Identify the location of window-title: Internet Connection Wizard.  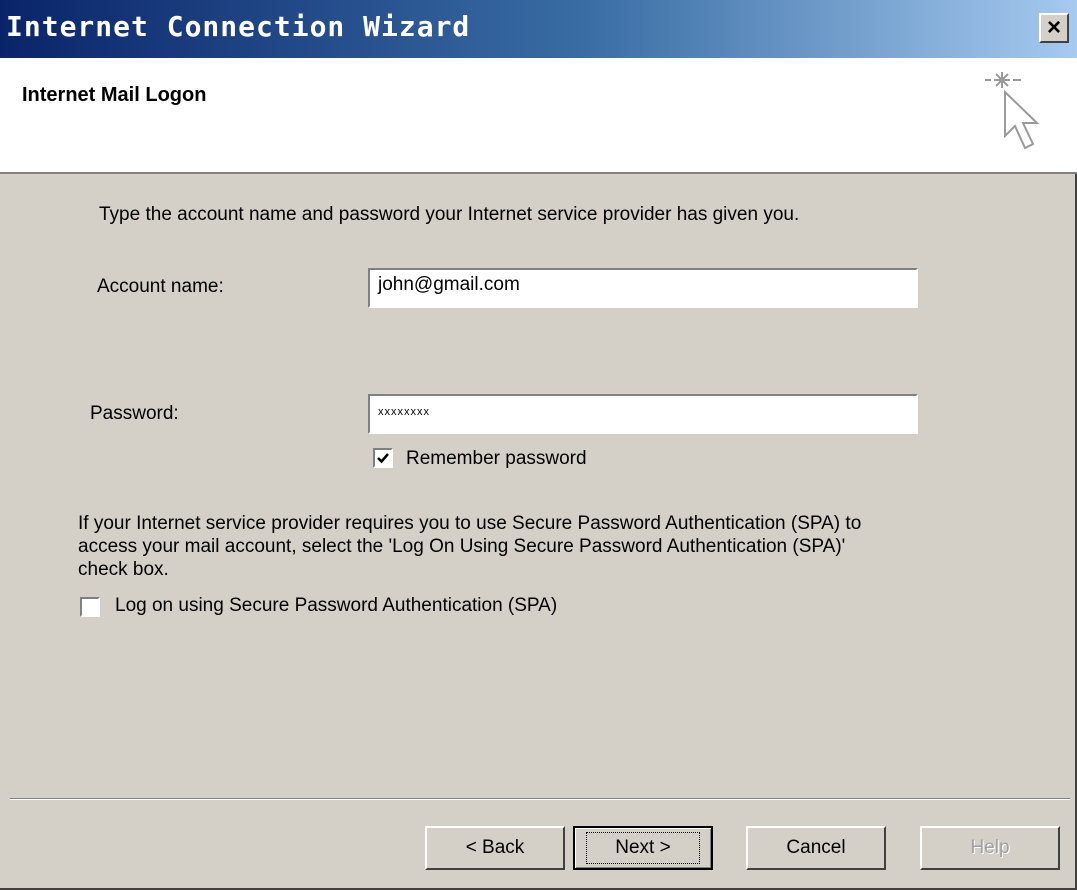
(238, 26).